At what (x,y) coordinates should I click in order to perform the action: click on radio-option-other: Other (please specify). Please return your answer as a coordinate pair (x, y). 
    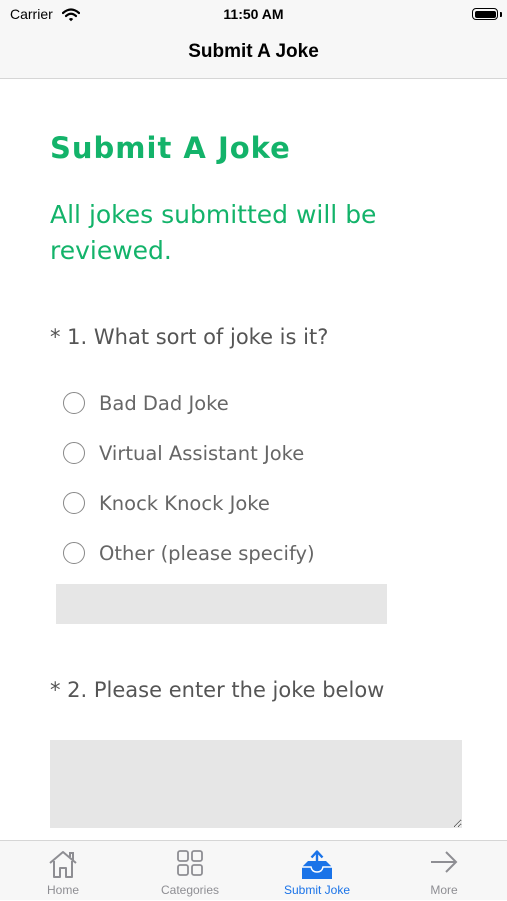
    Looking at the image, I should click on (189, 553).